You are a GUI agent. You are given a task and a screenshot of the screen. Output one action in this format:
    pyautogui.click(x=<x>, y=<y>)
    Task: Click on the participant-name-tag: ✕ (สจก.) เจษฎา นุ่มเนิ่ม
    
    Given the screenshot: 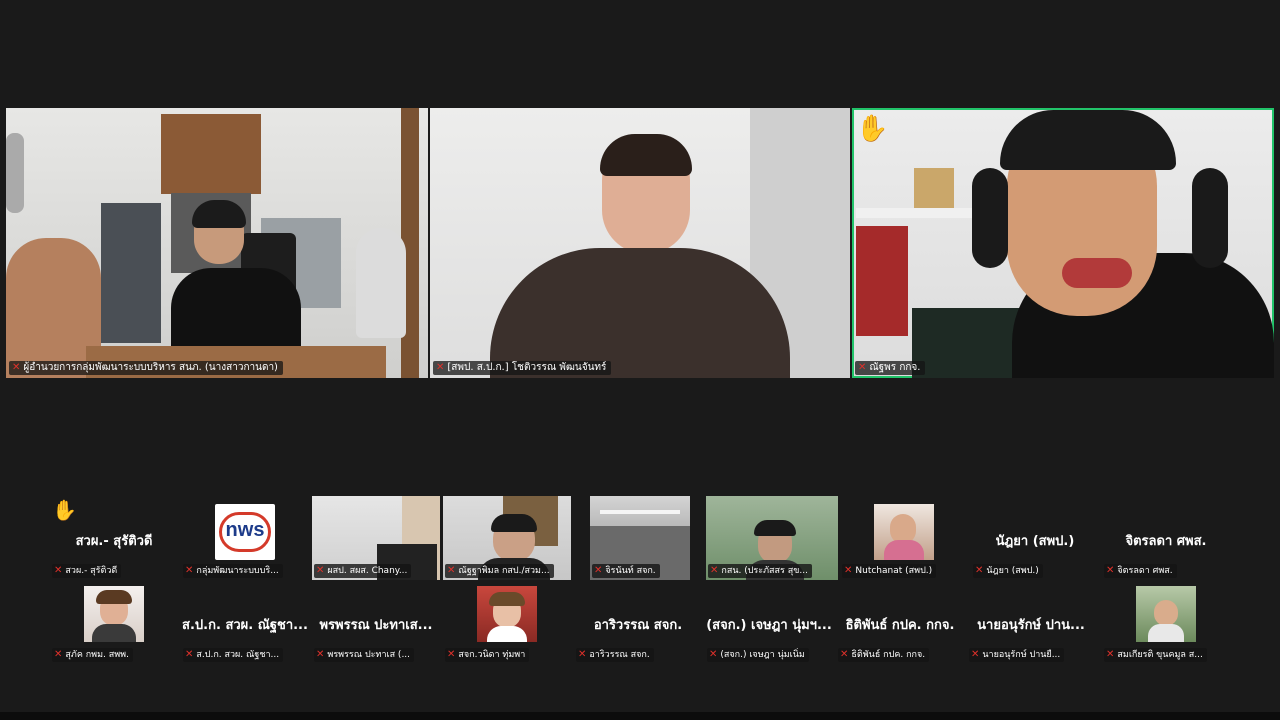 What is the action you would take?
    pyautogui.click(x=758, y=655)
    